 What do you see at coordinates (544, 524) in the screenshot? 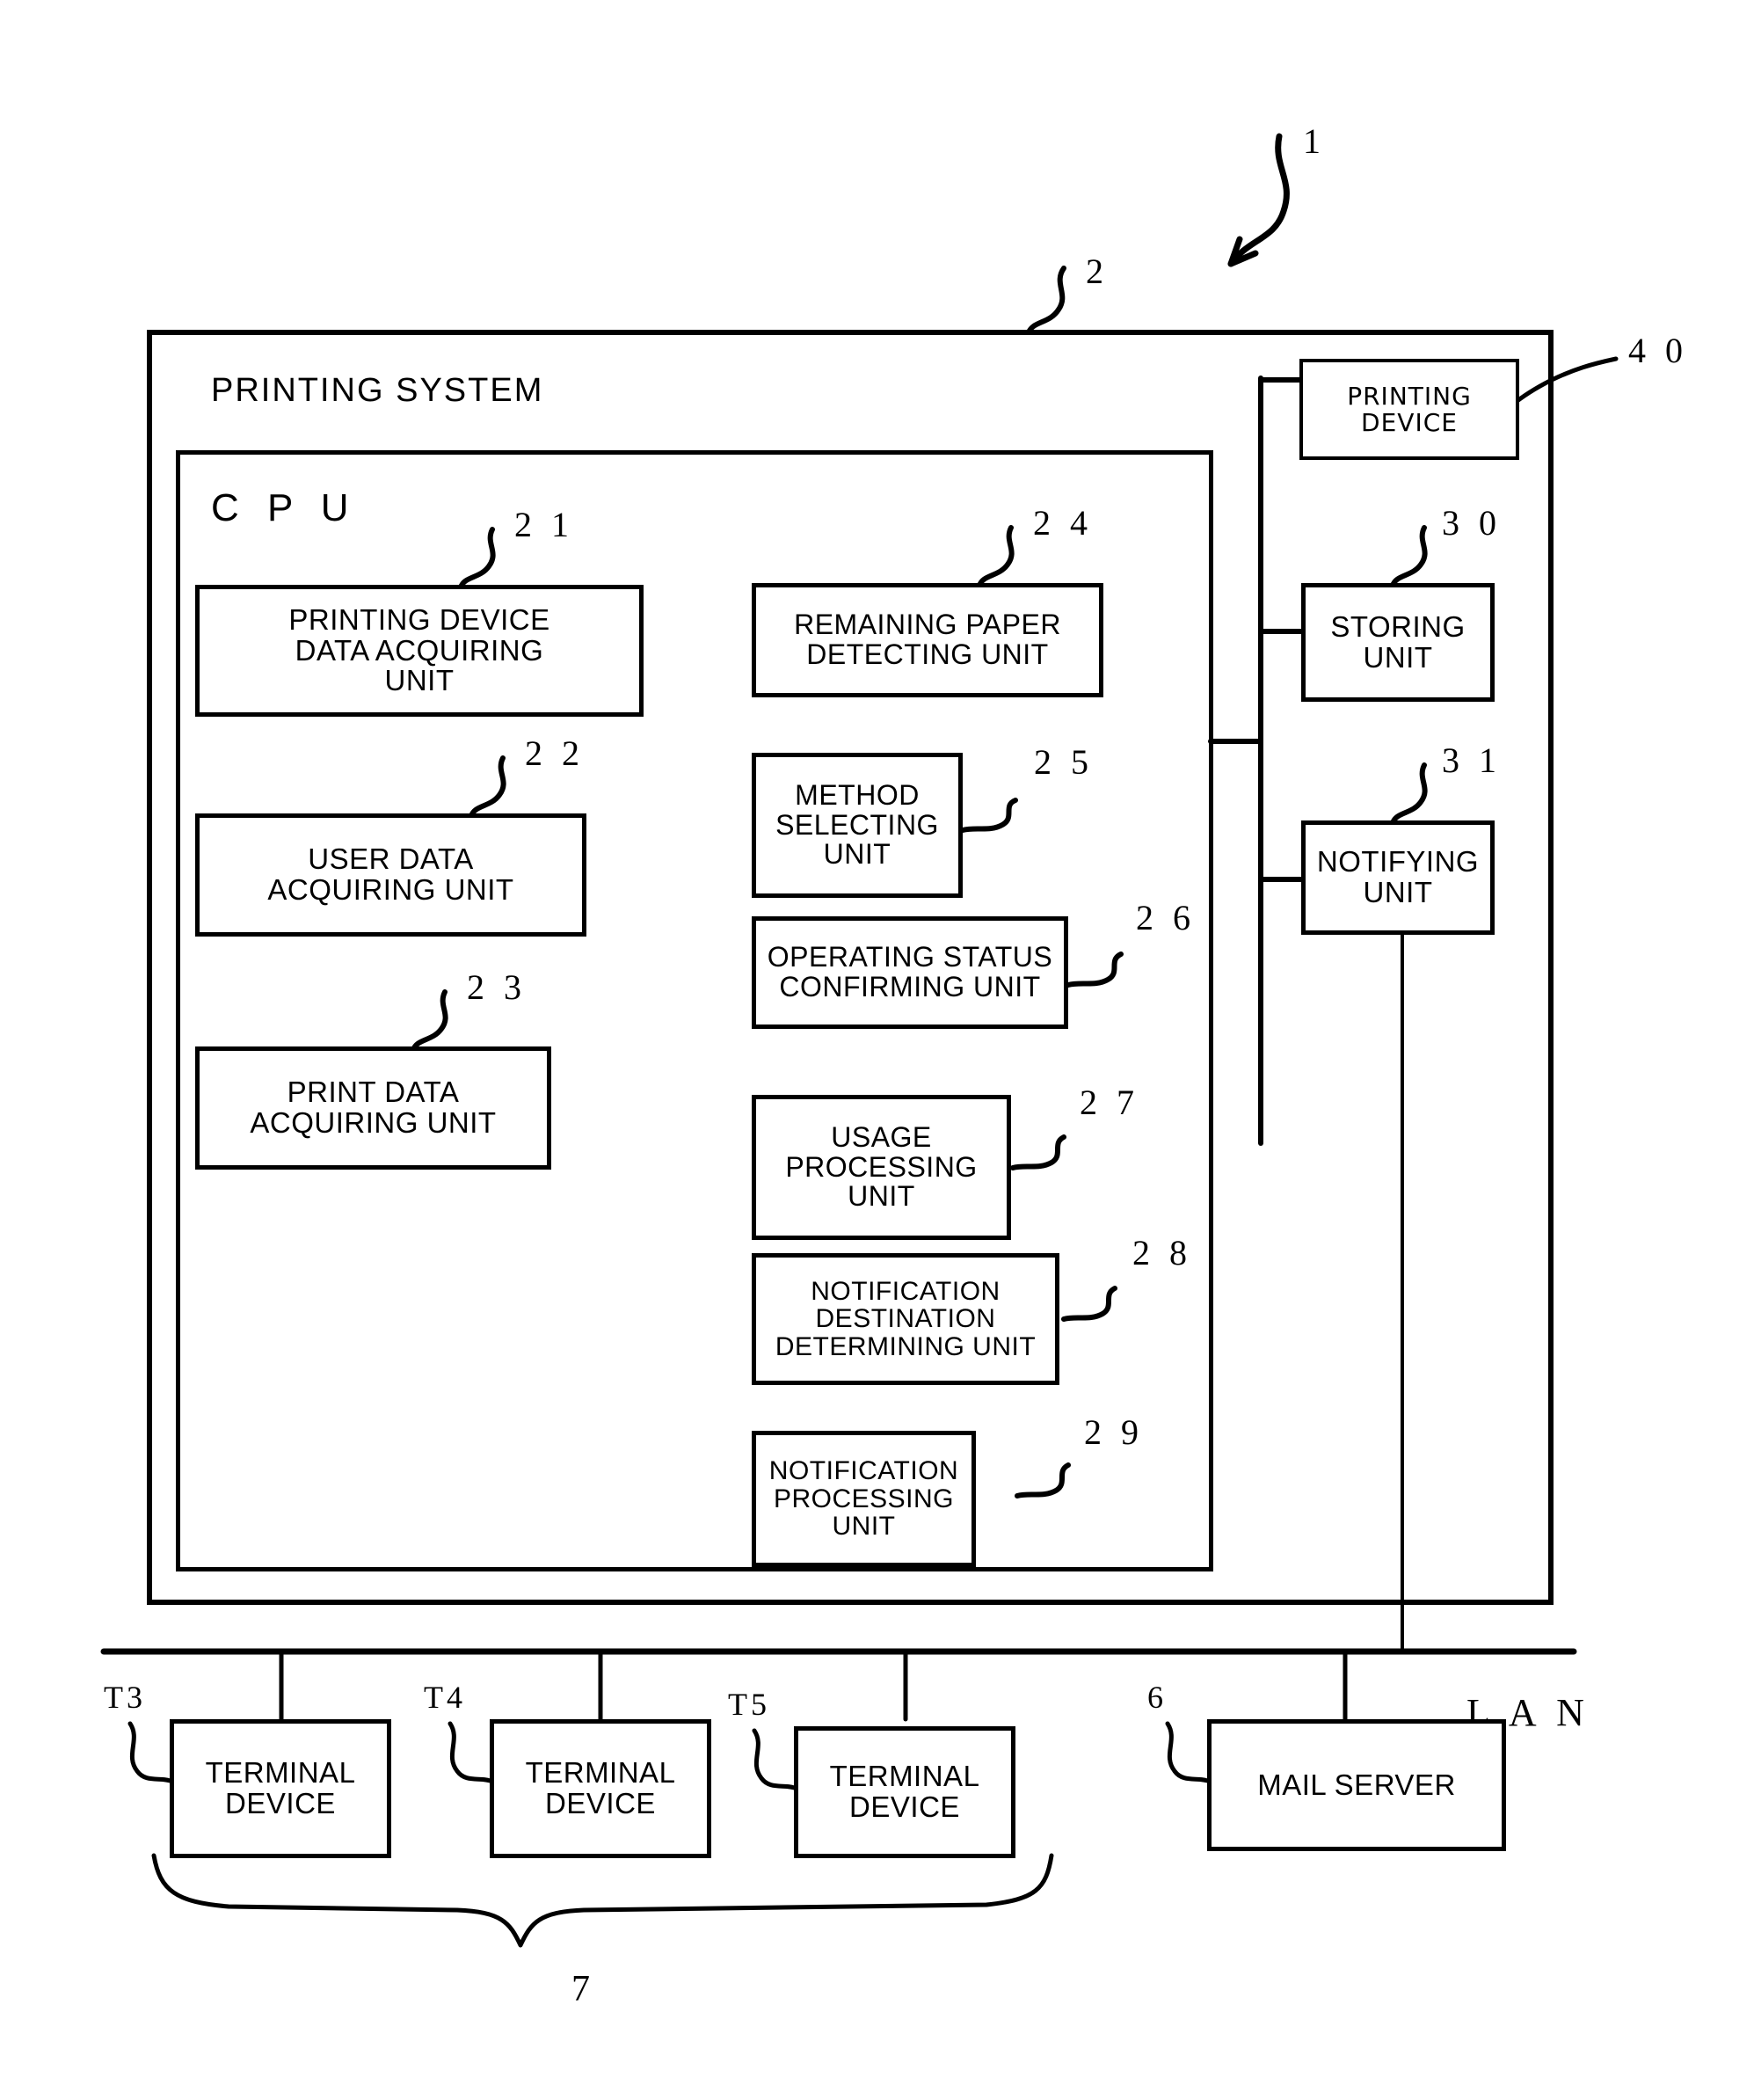
I see `reference-number-21: 2 1` at bounding box center [544, 524].